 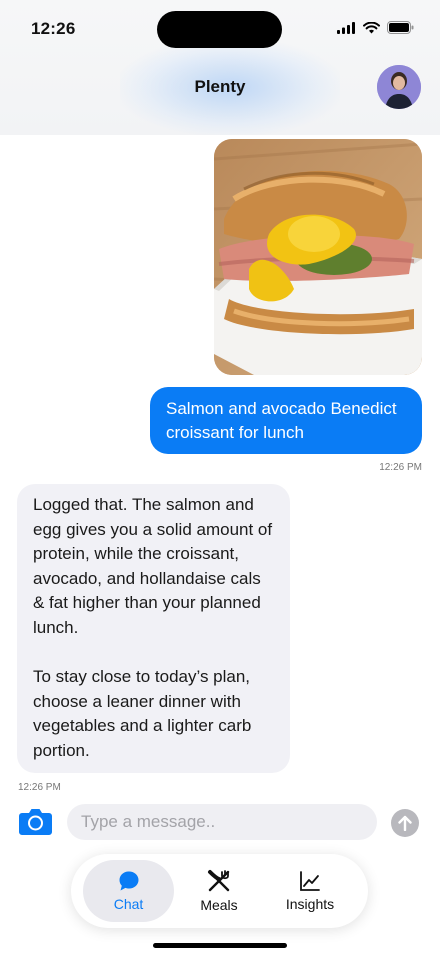 I want to click on status-time: 12:26, so click(x=53, y=28).